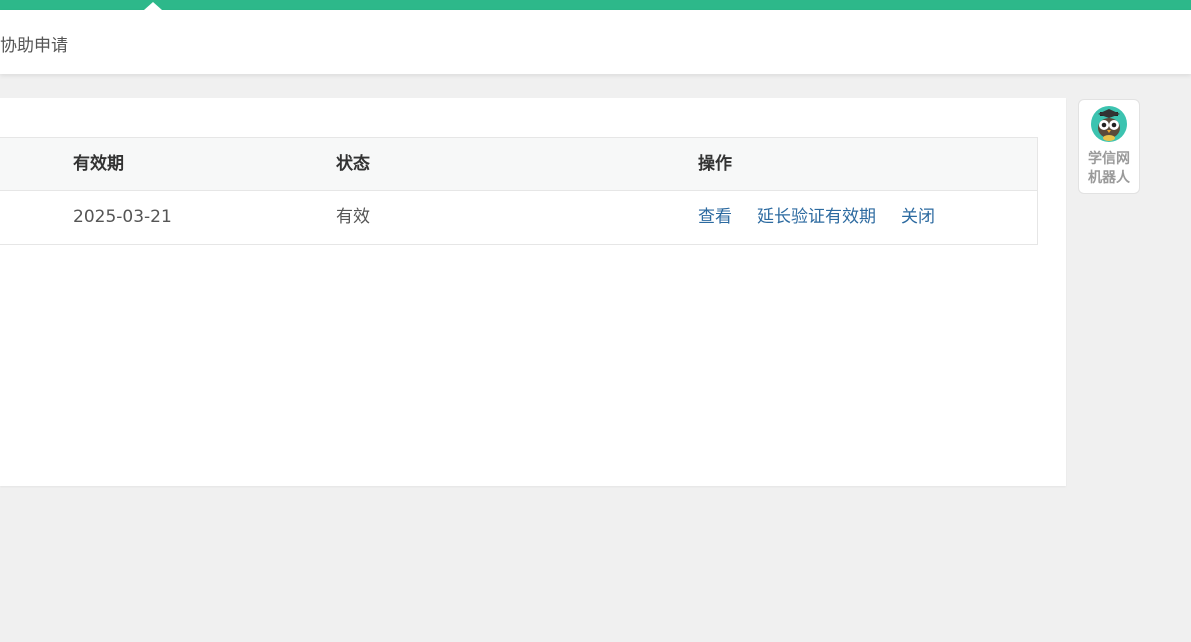  What do you see at coordinates (816, 217) in the screenshot?
I see `extend-validity-link: 延长验证有效期` at bounding box center [816, 217].